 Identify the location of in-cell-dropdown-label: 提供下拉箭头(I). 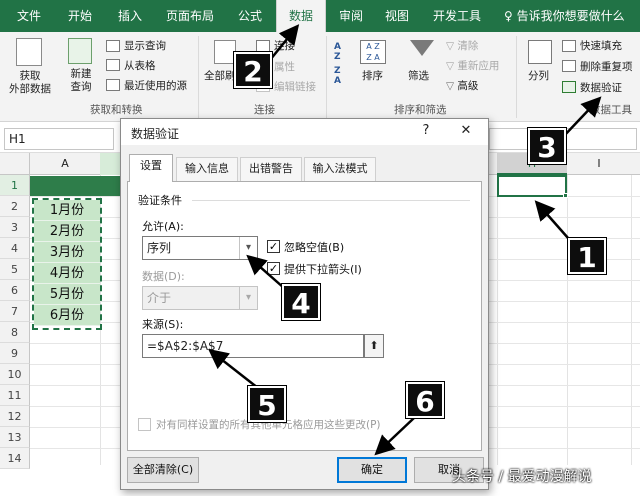
(323, 269).